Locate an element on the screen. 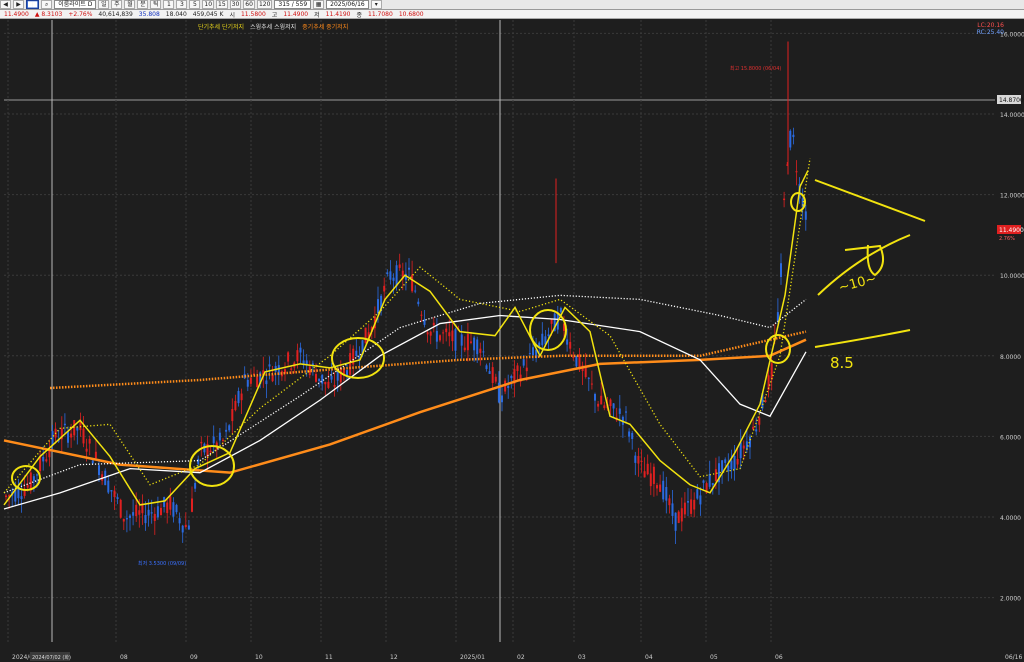 This screenshot has width=1024, height=662. interval-5: 5 is located at coordinates (195, 4).